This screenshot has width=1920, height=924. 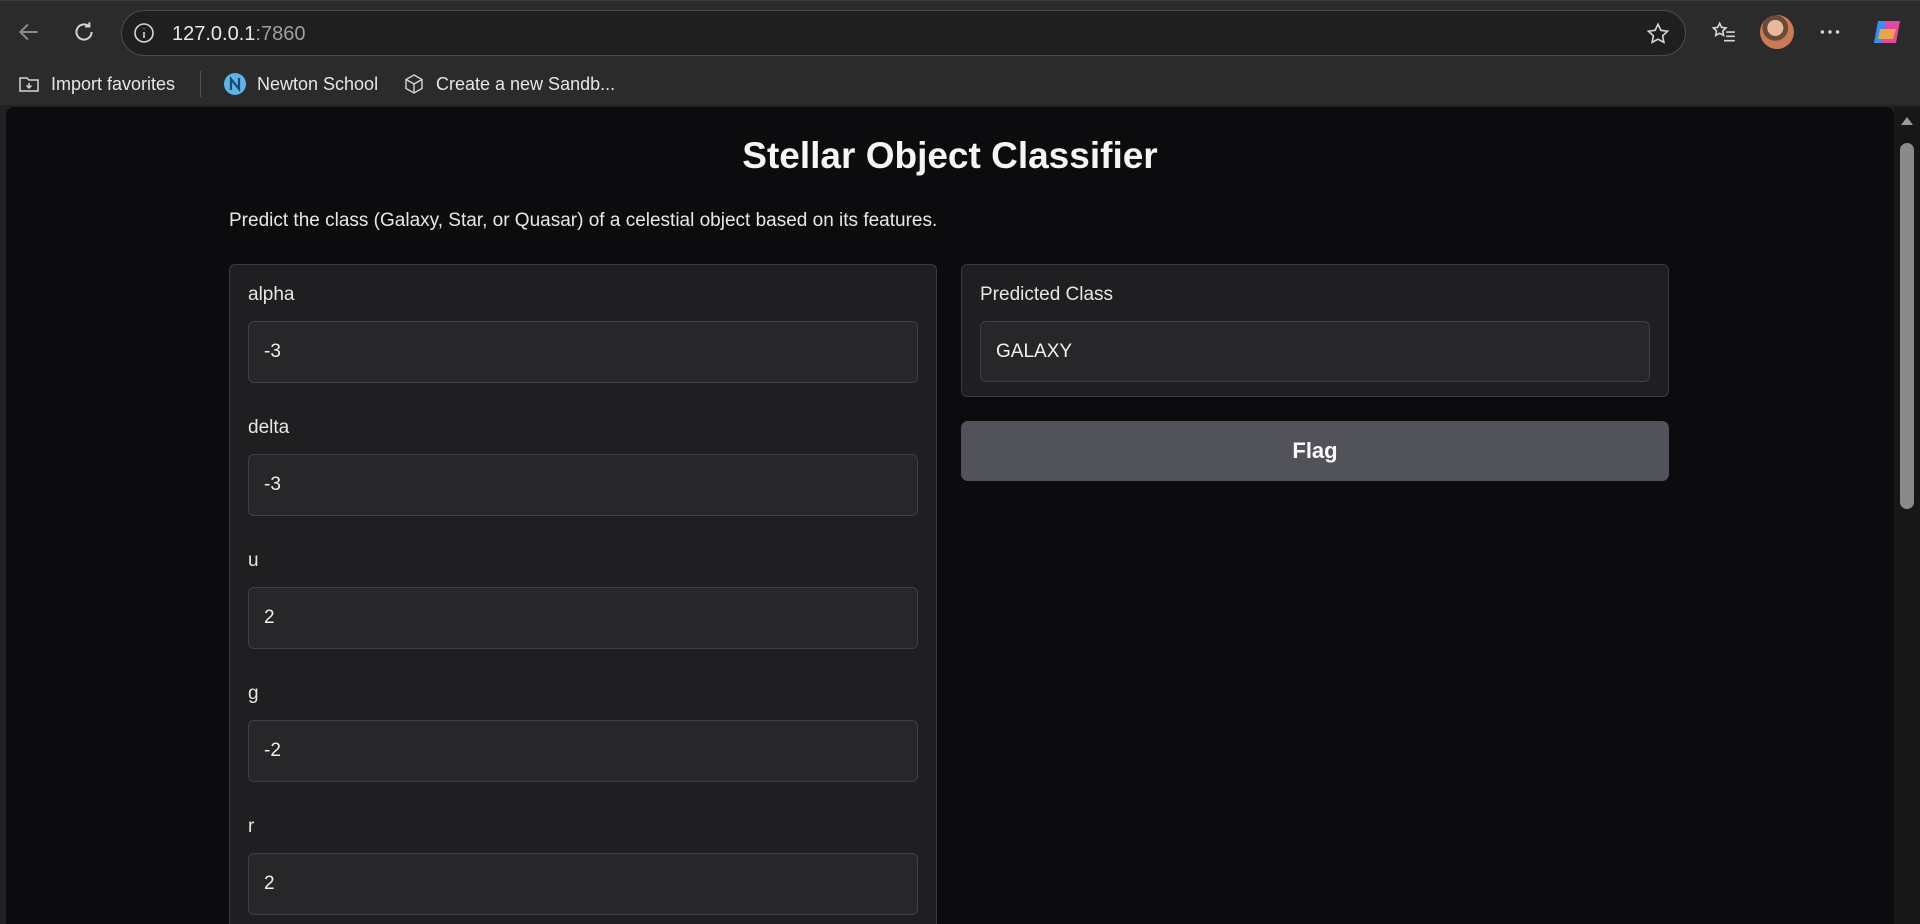 I want to click on favorites-list-icon, so click(x=1724, y=32).